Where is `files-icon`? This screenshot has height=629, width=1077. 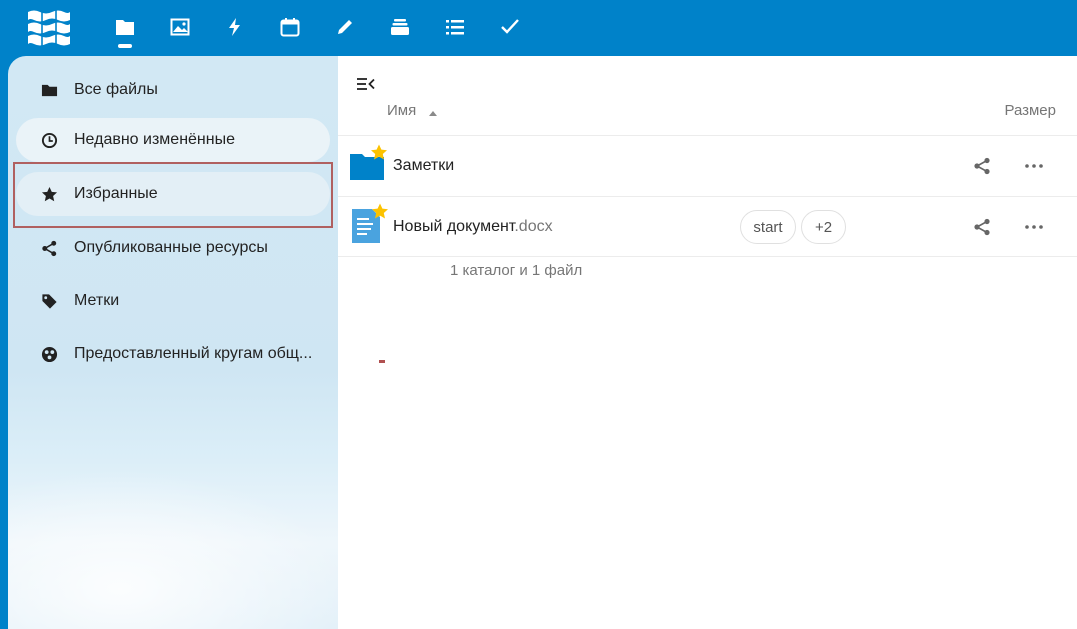
files-icon is located at coordinates (125, 28).